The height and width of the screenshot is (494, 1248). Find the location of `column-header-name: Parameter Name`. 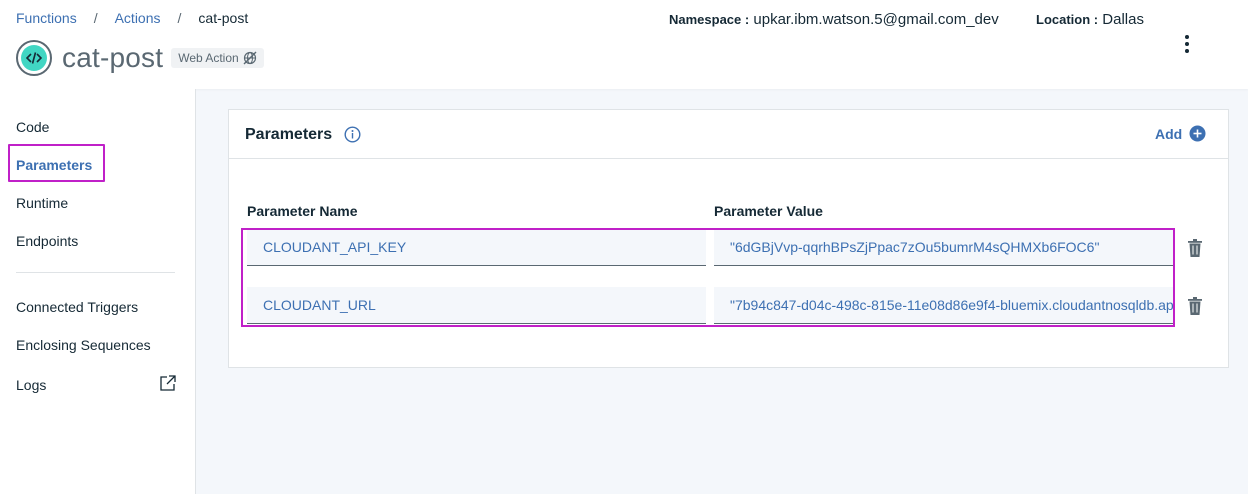

column-header-name: Parameter Name is located at coordinates (302, 211).